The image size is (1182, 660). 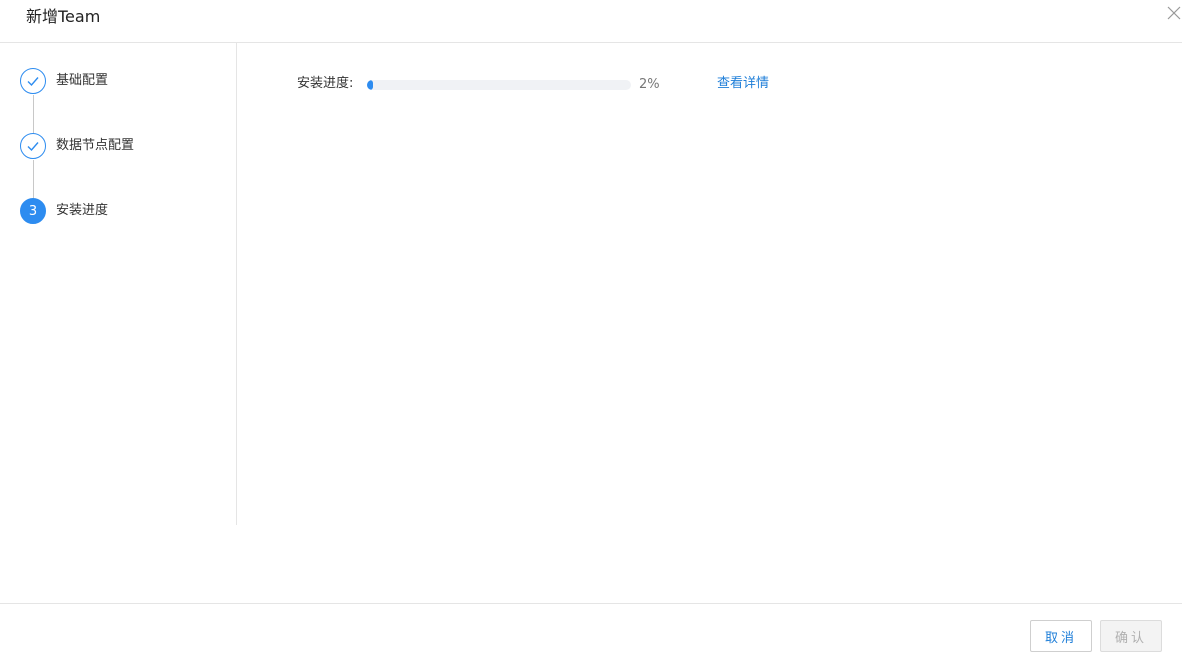 I want to click on step-number: 3, so click(x=33, y=211).